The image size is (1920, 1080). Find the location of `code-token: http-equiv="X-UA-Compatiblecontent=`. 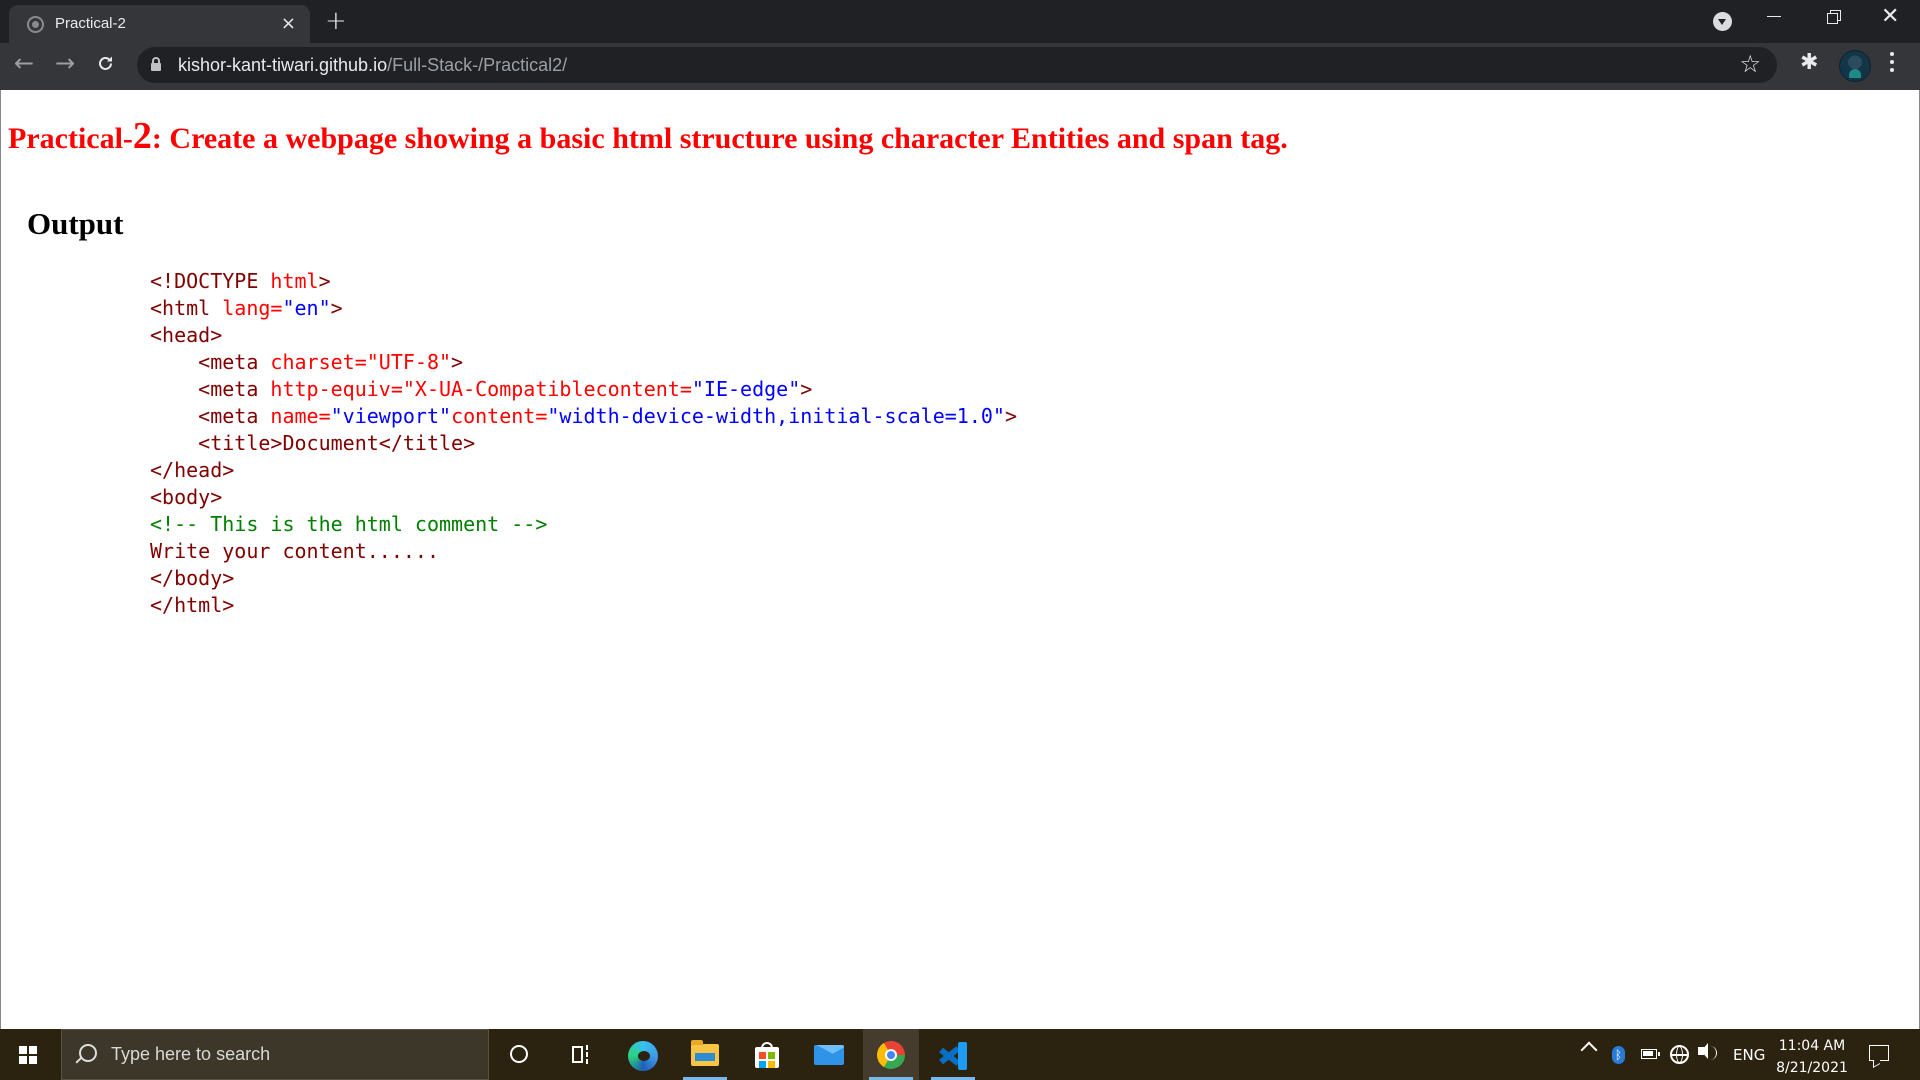

code-token: http-equiv="X-UA-Compatiblecontent= is located at coordinates (481, 389).